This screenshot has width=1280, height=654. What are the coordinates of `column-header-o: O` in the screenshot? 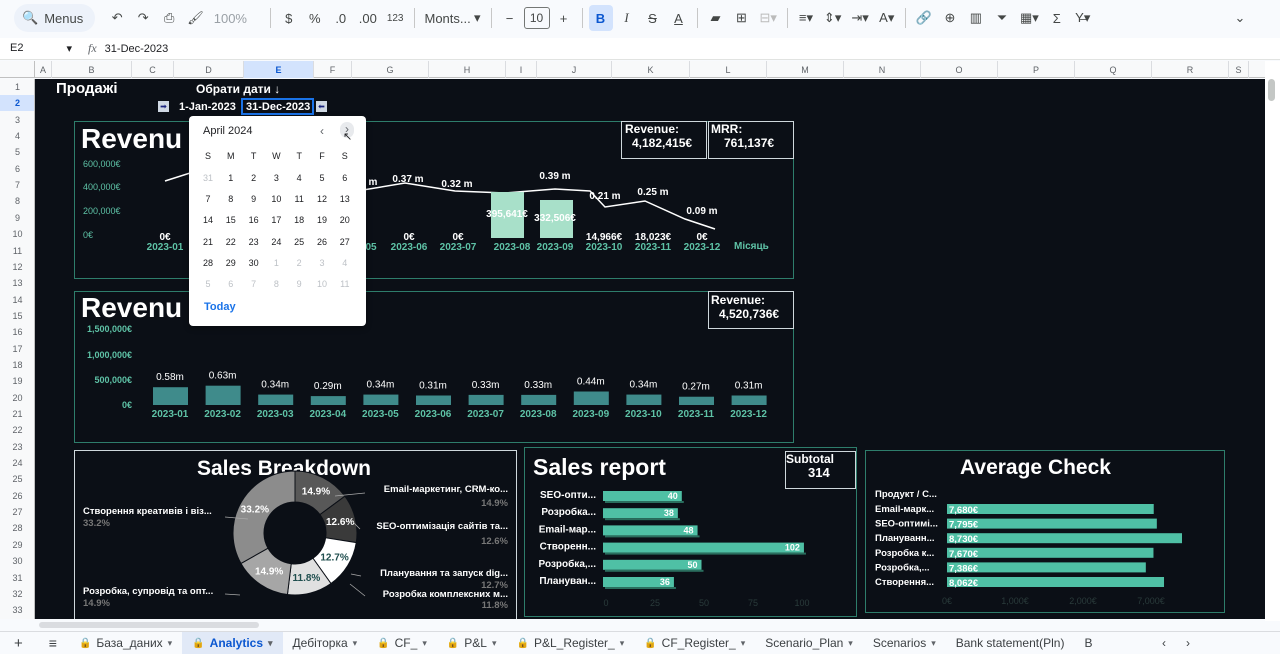 It's located at (959, 69).